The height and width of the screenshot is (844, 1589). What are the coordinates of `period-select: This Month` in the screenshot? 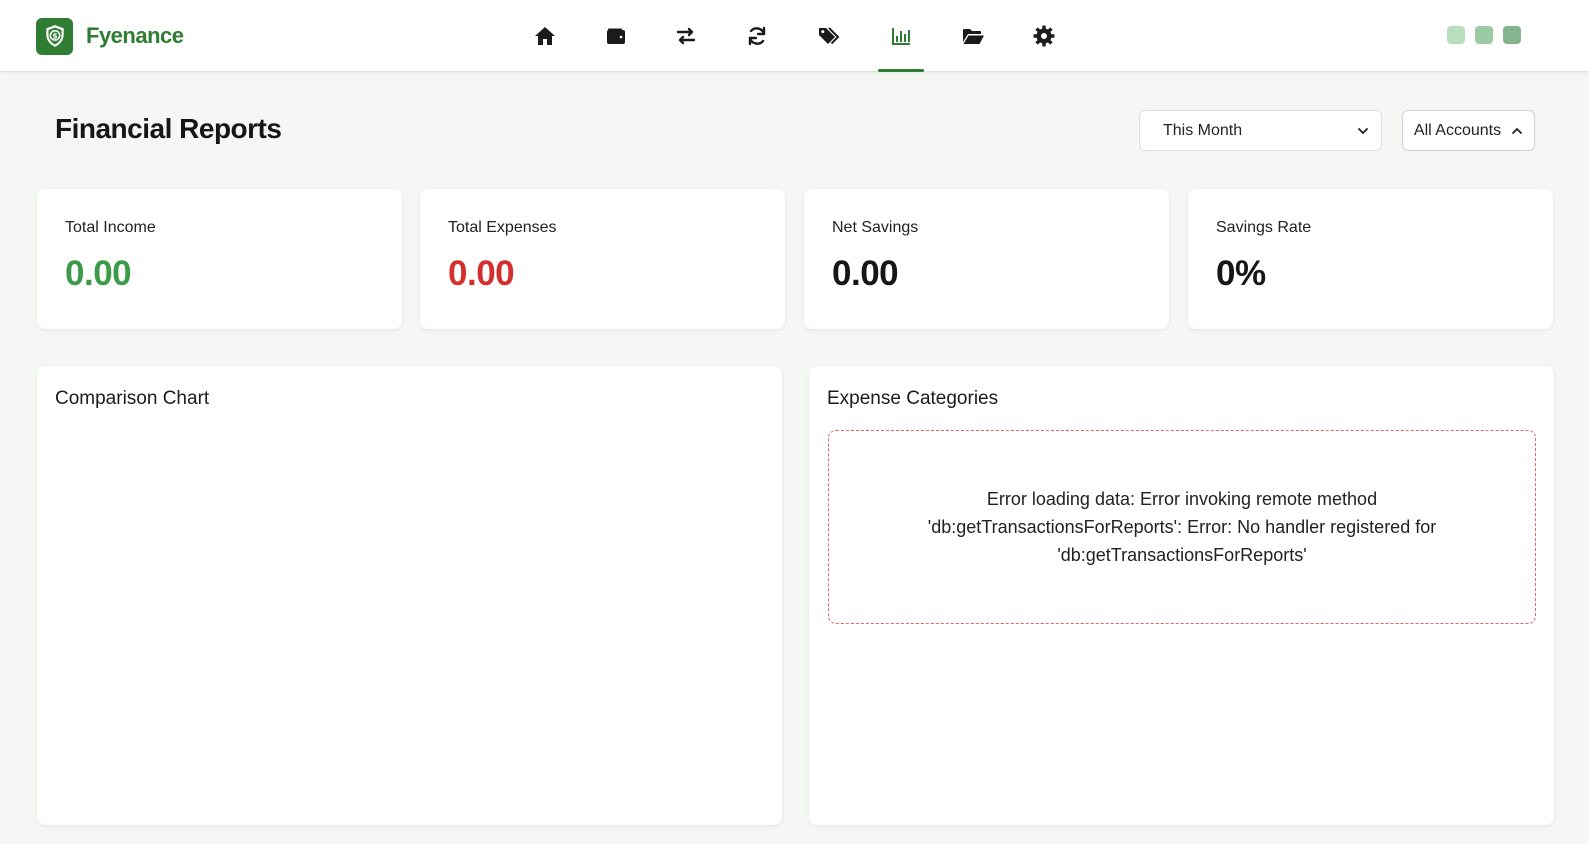 It's located at (1260, 130).